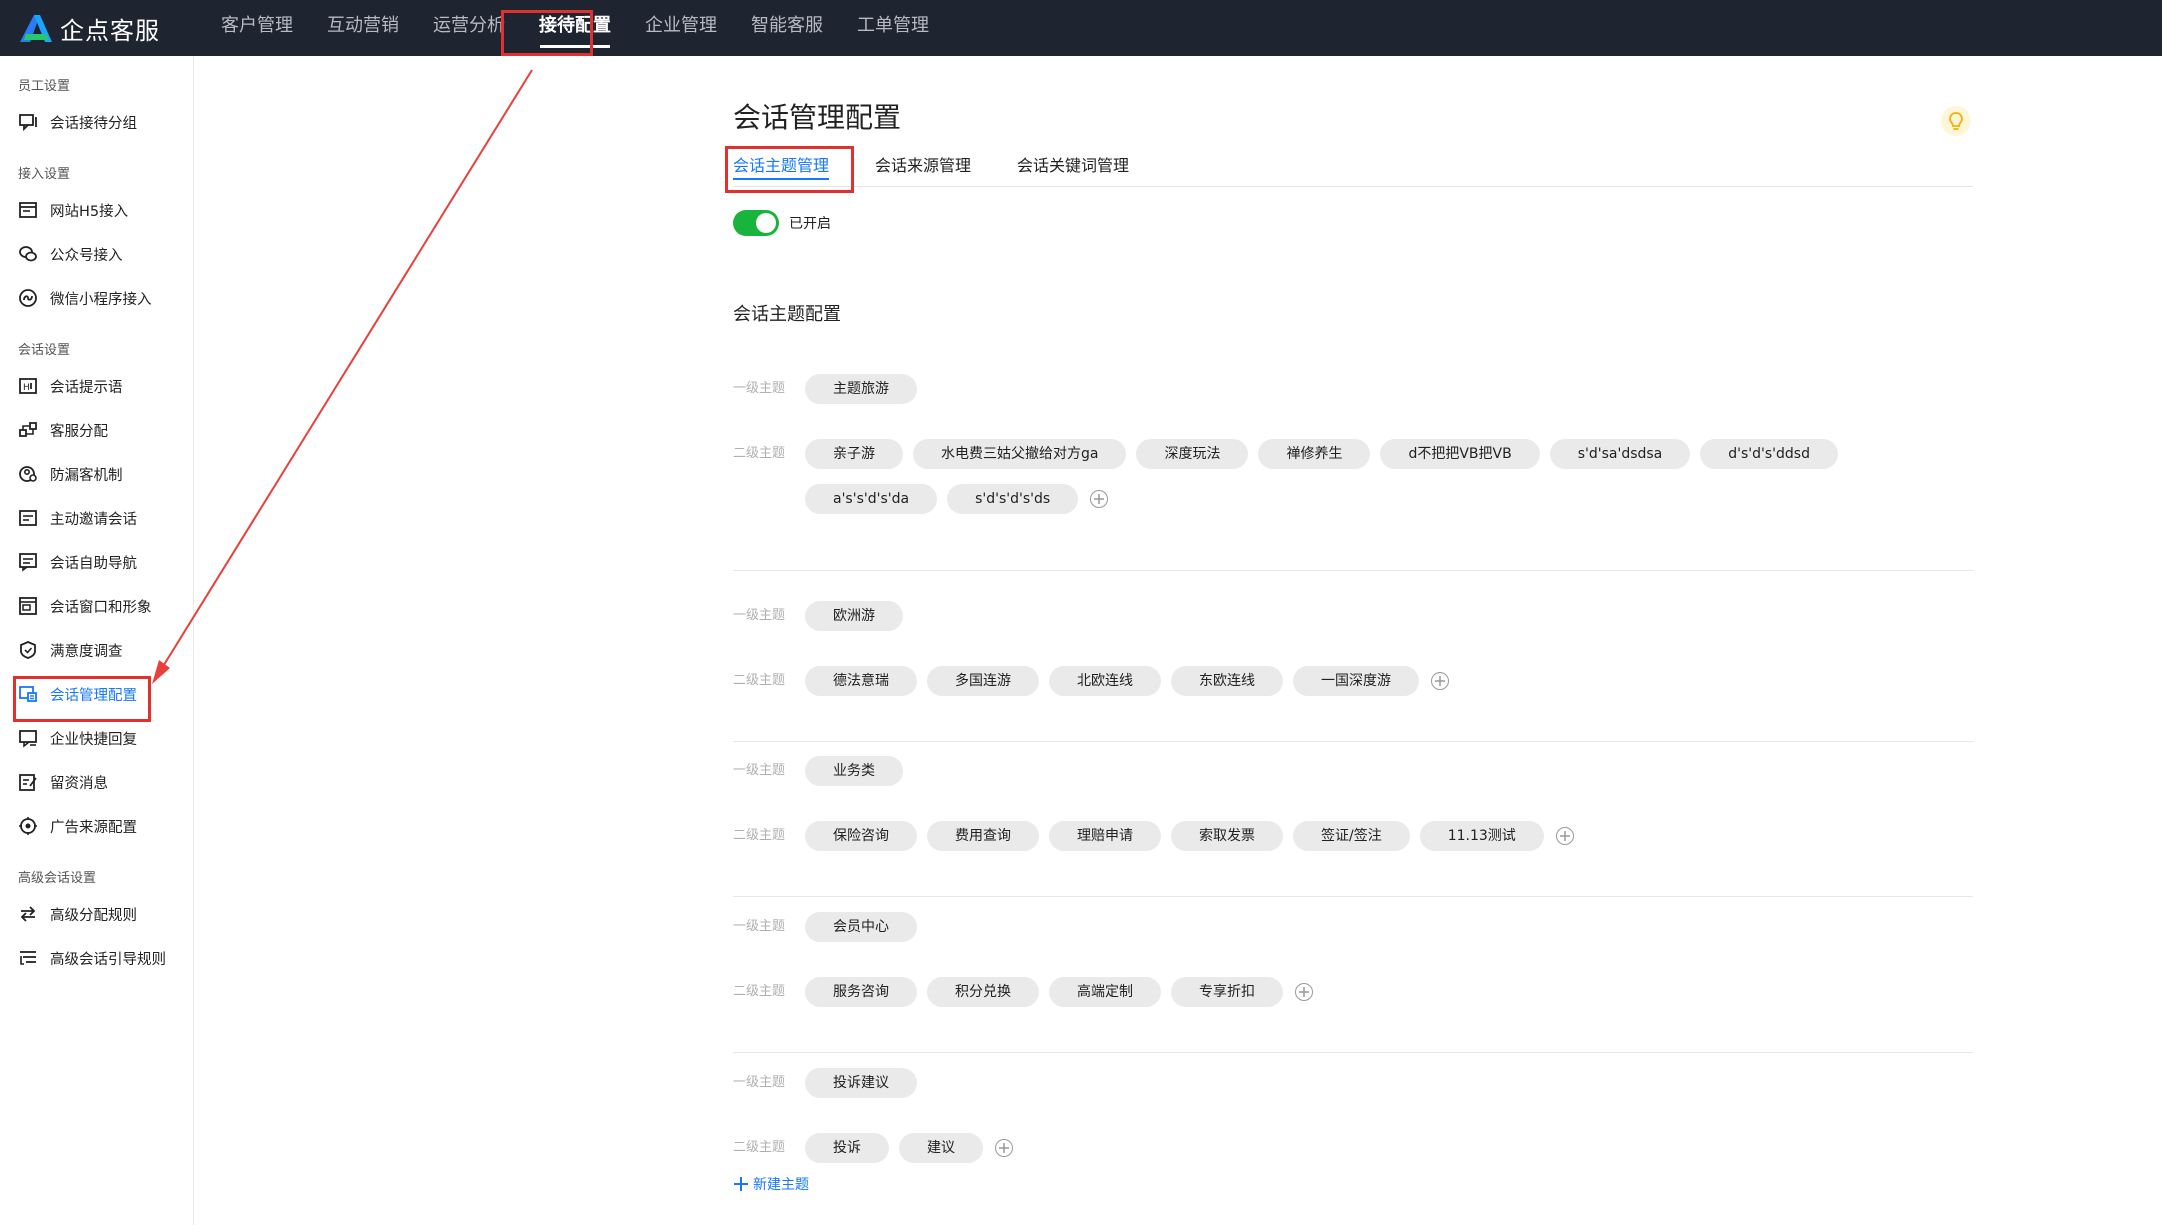  What do you see at coordinates (469, 28) in the screenshot?
I see `topnav-operations-analysis: 运营分析` at bounding box center [469, 28].